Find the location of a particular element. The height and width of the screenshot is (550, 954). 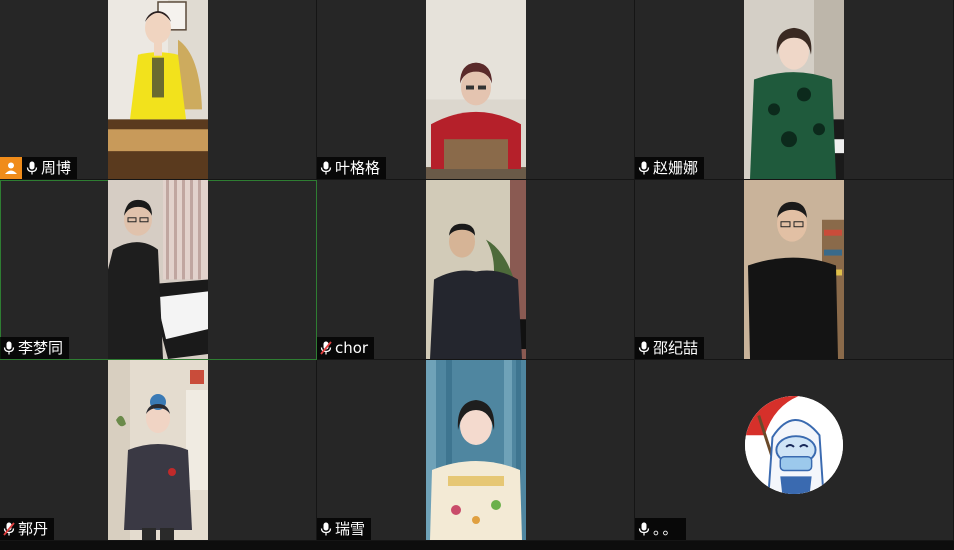

participant-name-label: 瑞雪 is located at coordinates (344, 529).